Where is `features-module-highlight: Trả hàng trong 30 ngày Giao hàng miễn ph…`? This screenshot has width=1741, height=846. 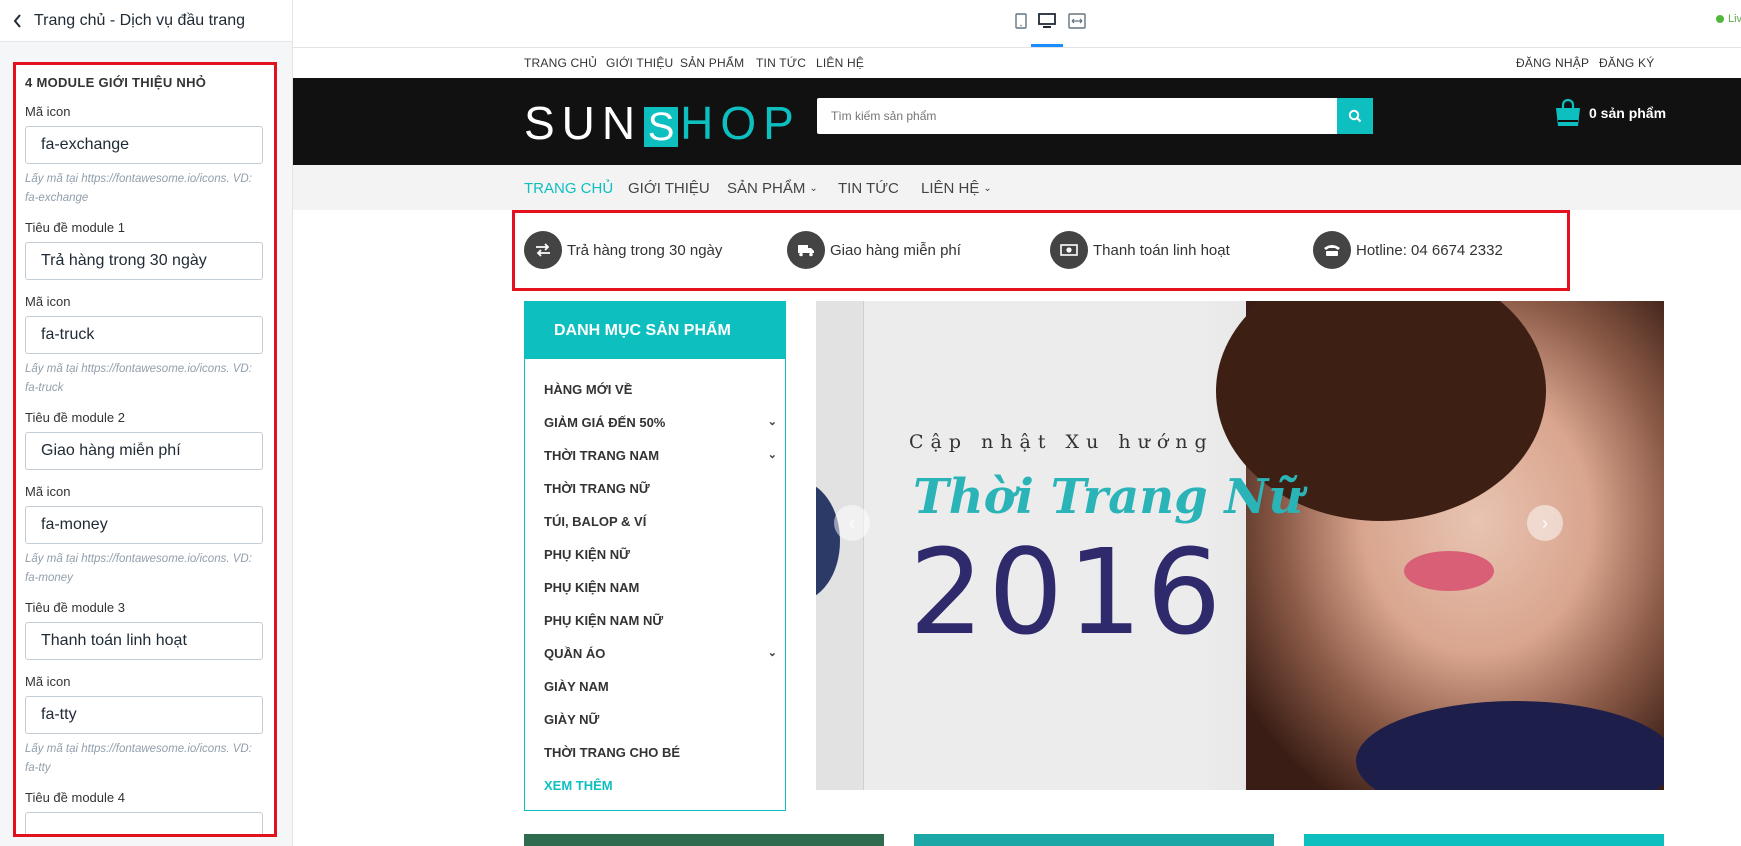
features-module-highlight: Trả hàng trong 30 ngày Giao hàng miễn ph… is located at coordinates (1041, 250).